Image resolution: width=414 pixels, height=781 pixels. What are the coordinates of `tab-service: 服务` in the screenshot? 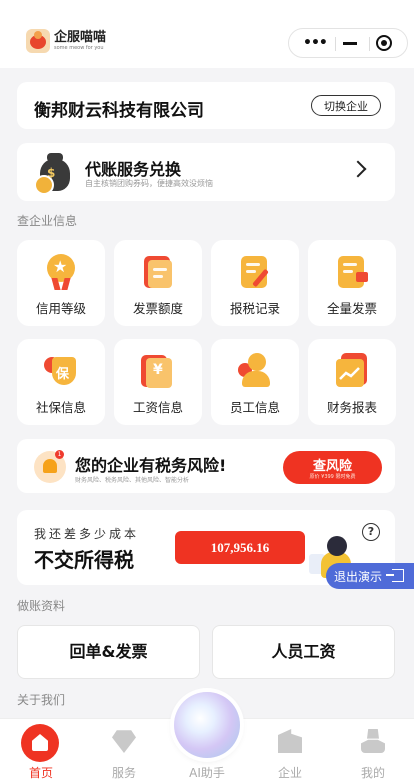 It's located at (124, 750).